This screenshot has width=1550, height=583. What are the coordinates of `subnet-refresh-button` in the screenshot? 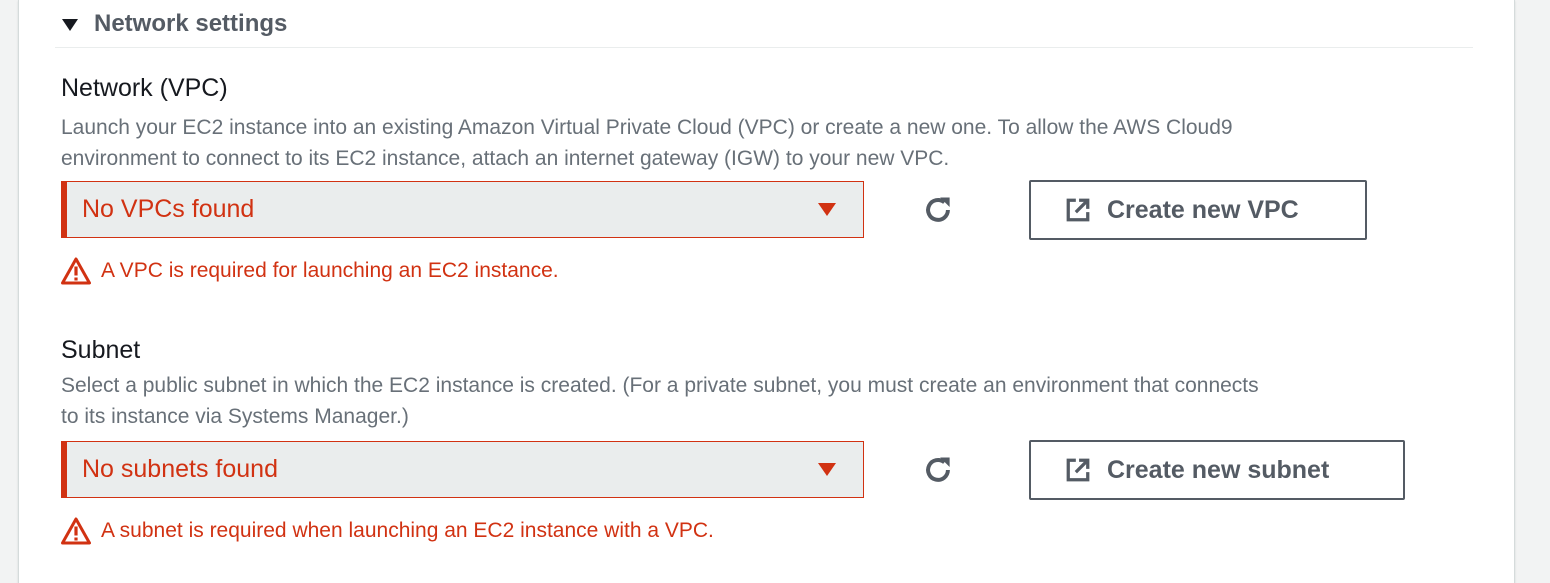 It's located at (938, 470).